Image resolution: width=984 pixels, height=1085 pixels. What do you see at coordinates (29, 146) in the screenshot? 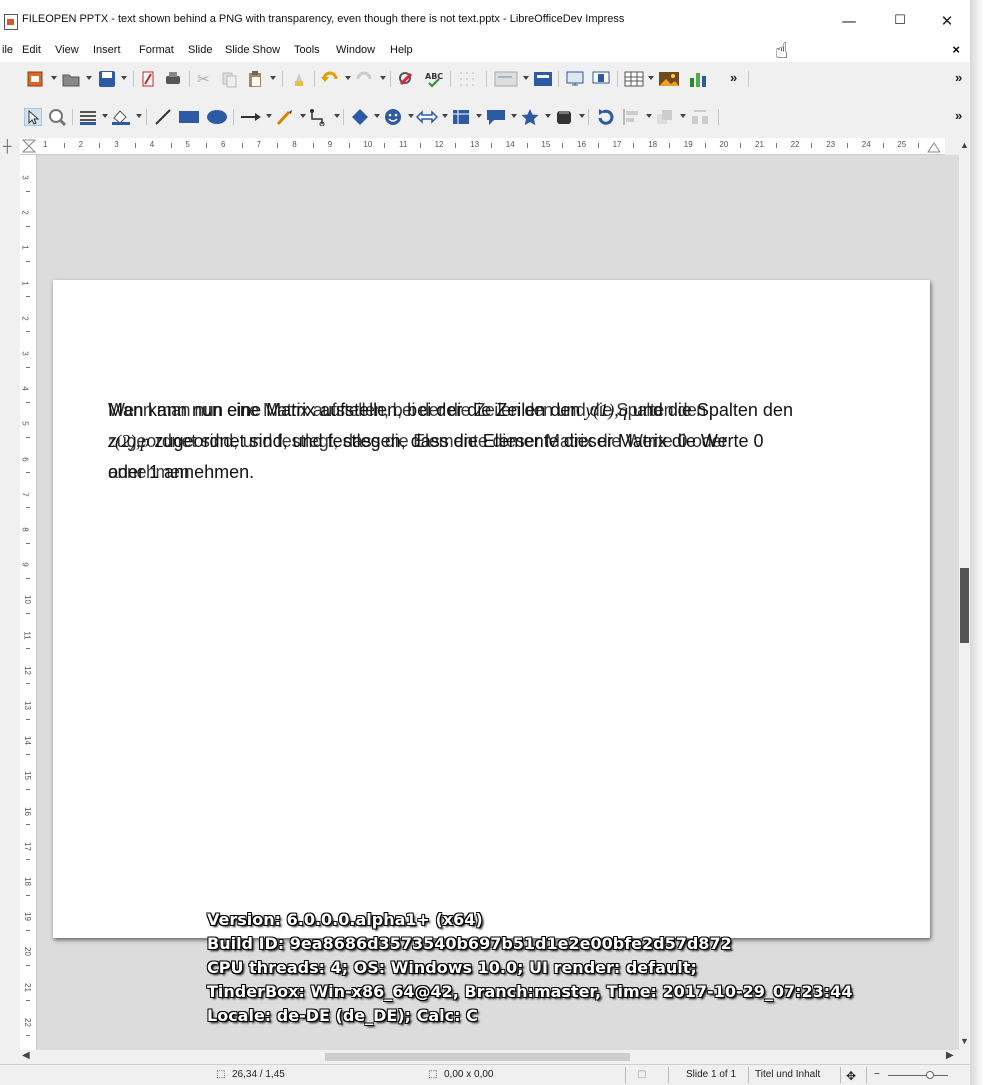
I see `ruler-indent-marker-icon` at bounding box center [29, 146].